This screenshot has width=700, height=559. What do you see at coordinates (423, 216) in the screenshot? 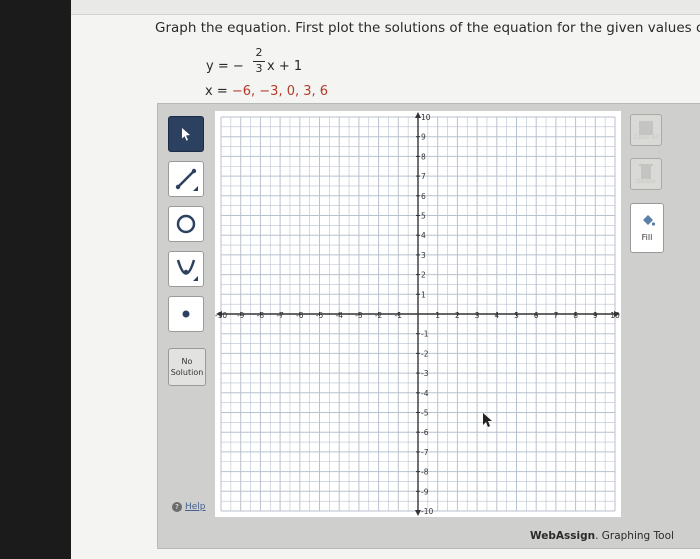
I see `y-tick-label: 5` at bounding box center [423, 216].